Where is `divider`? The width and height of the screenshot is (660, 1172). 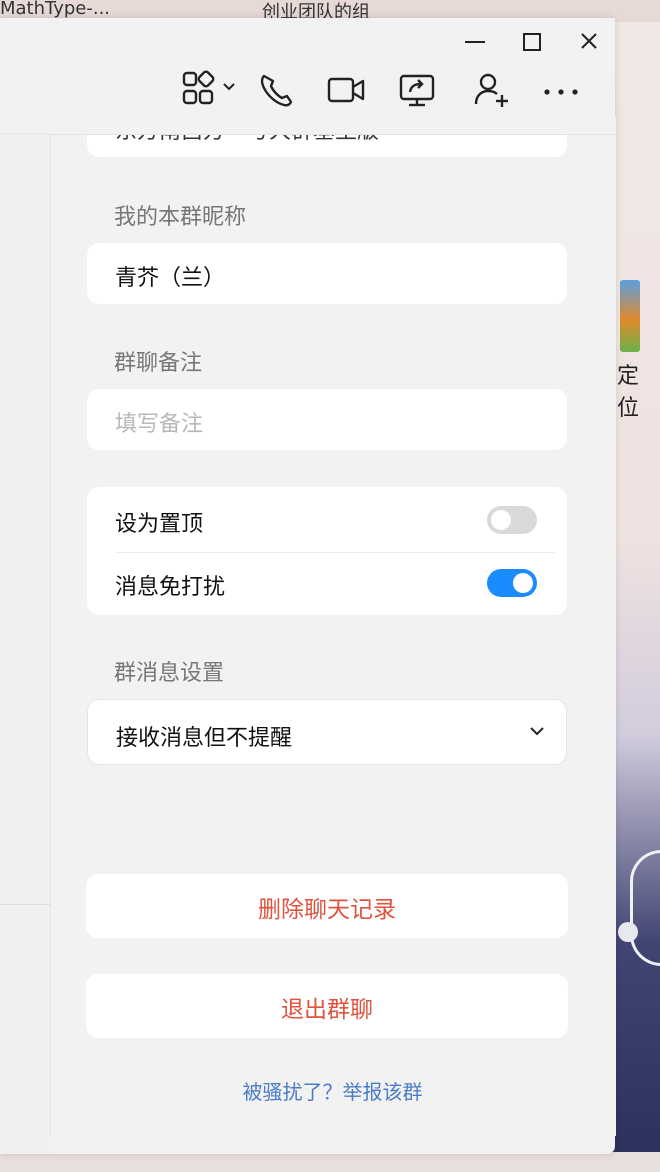 divider is located at coordinates (25, 904).